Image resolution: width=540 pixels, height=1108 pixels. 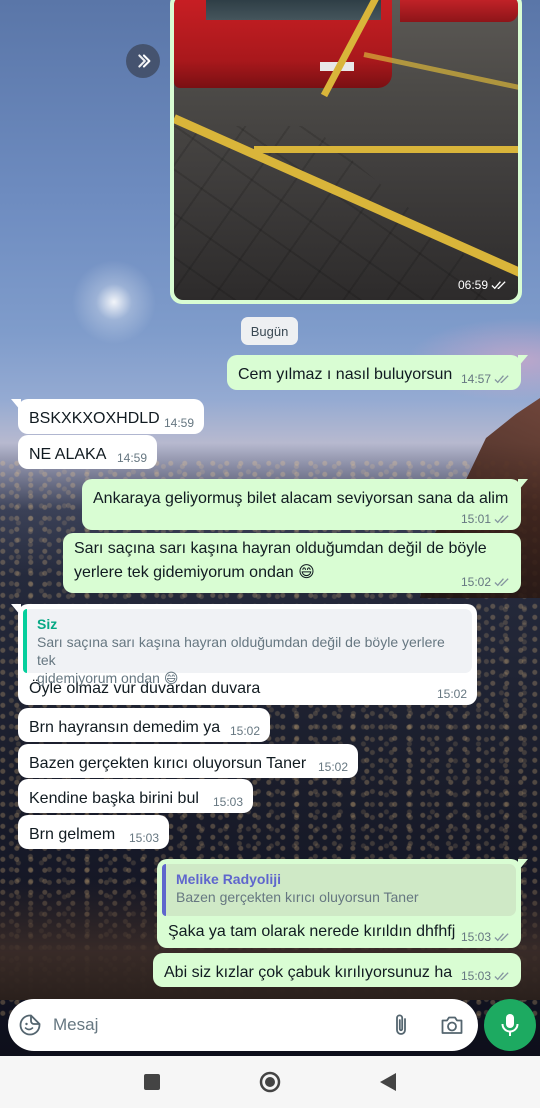 I want to click on message-text-line: yerlere tek gidemiyorum ondan 😄, so click(x=194, y=572).